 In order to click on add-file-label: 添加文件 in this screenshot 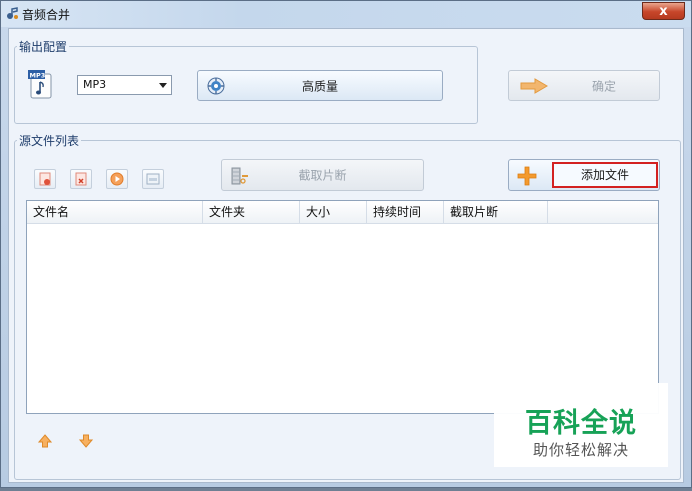, I will do `click(605, 175)`.